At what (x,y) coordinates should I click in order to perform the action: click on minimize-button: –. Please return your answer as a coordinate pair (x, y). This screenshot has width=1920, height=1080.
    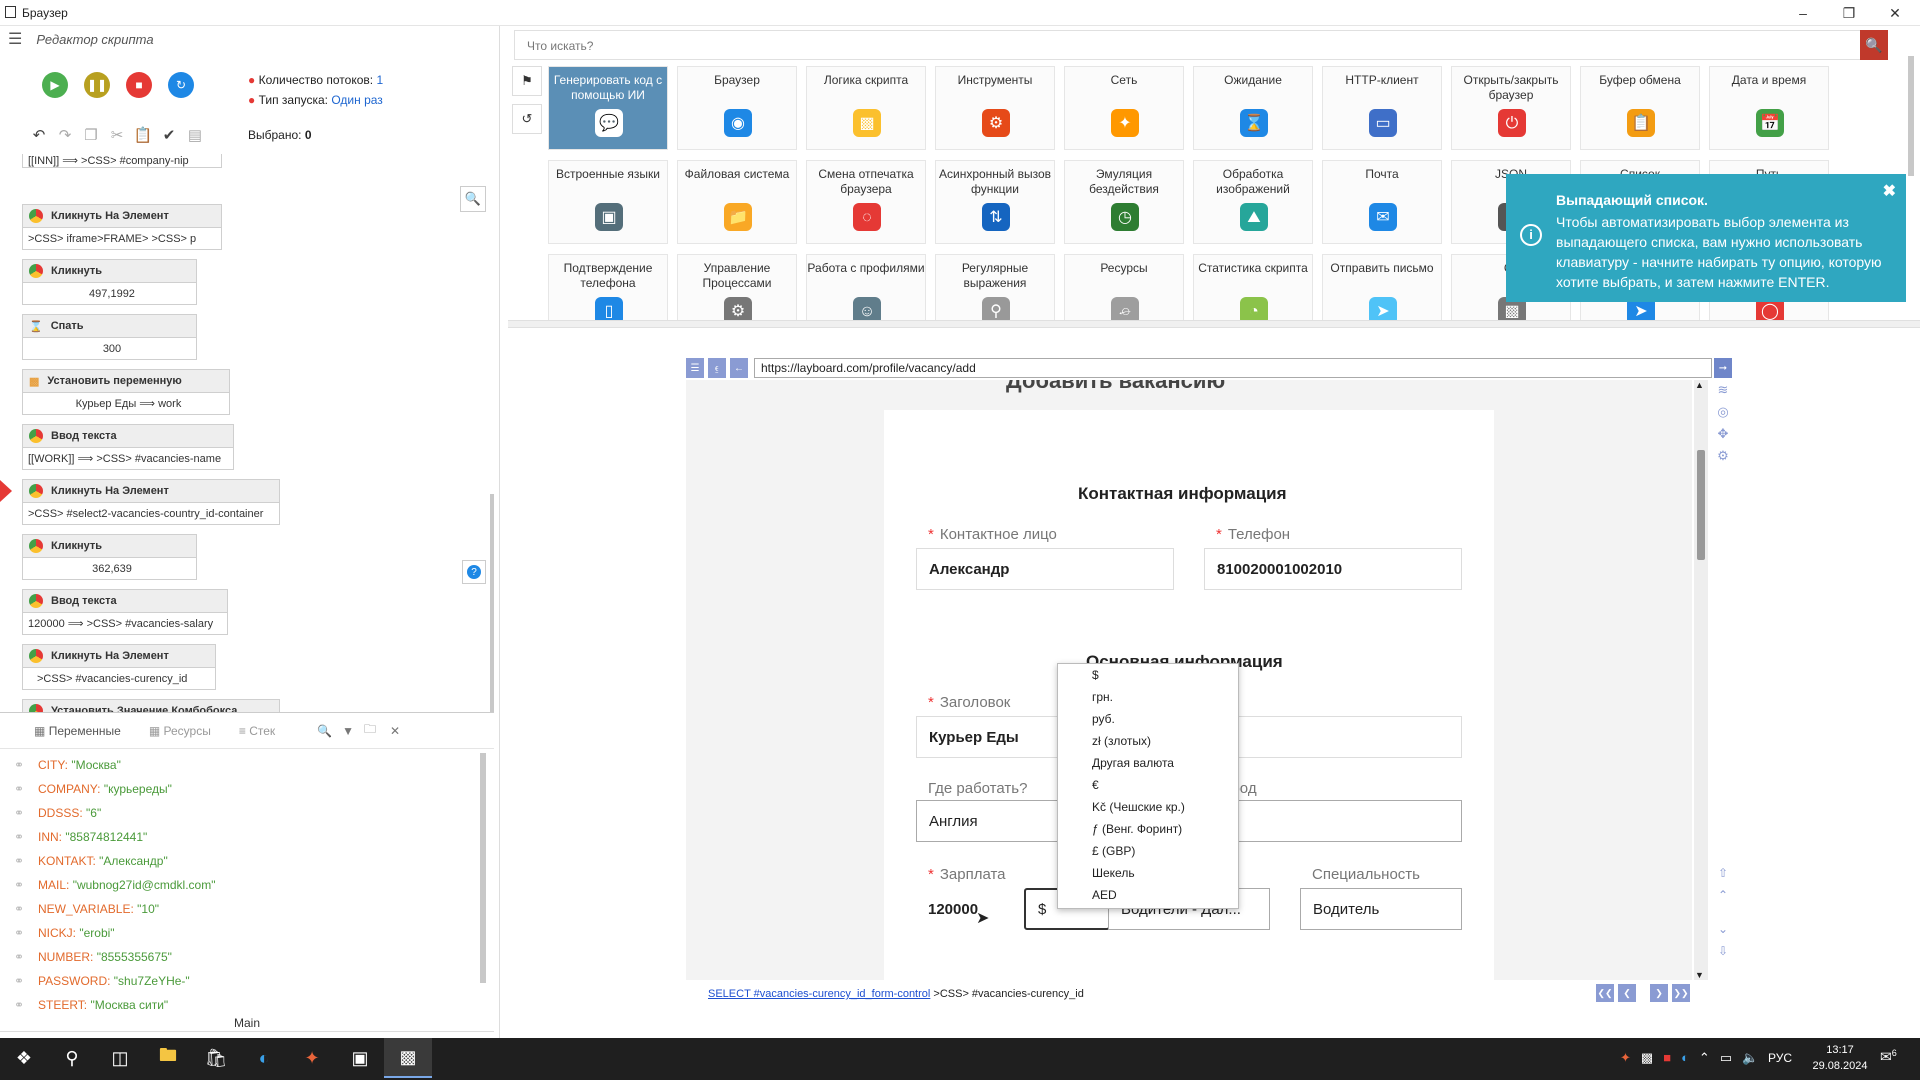
    Looking at the image, I should click on (1803, 13).